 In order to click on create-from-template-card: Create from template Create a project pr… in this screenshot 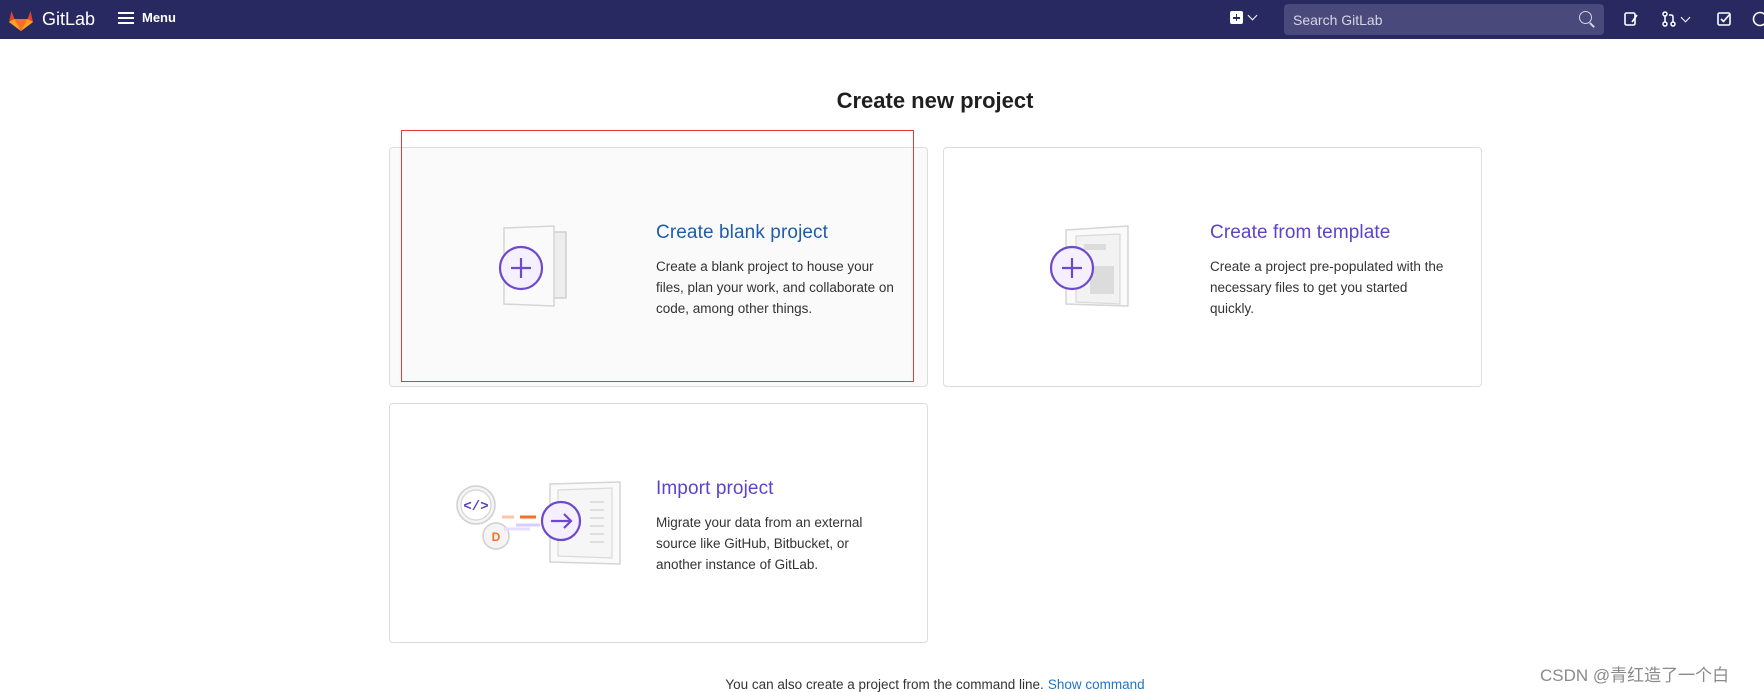, I will do `click(1212, 267)`.